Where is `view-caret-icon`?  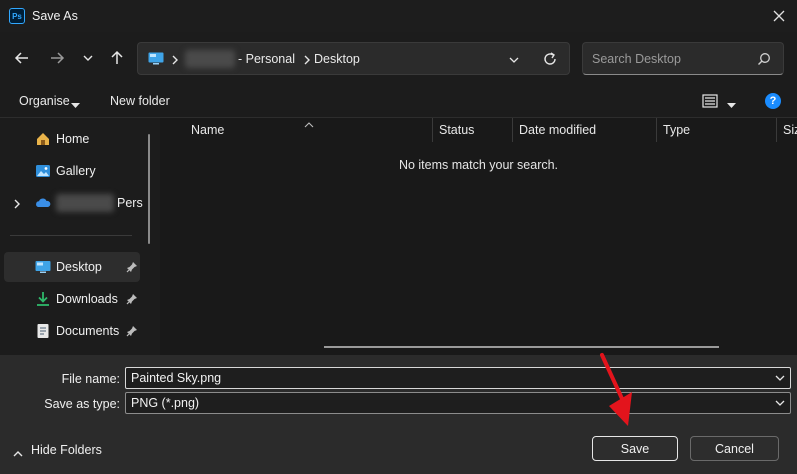
view-caret-icon is located at coordinates (731, 105).